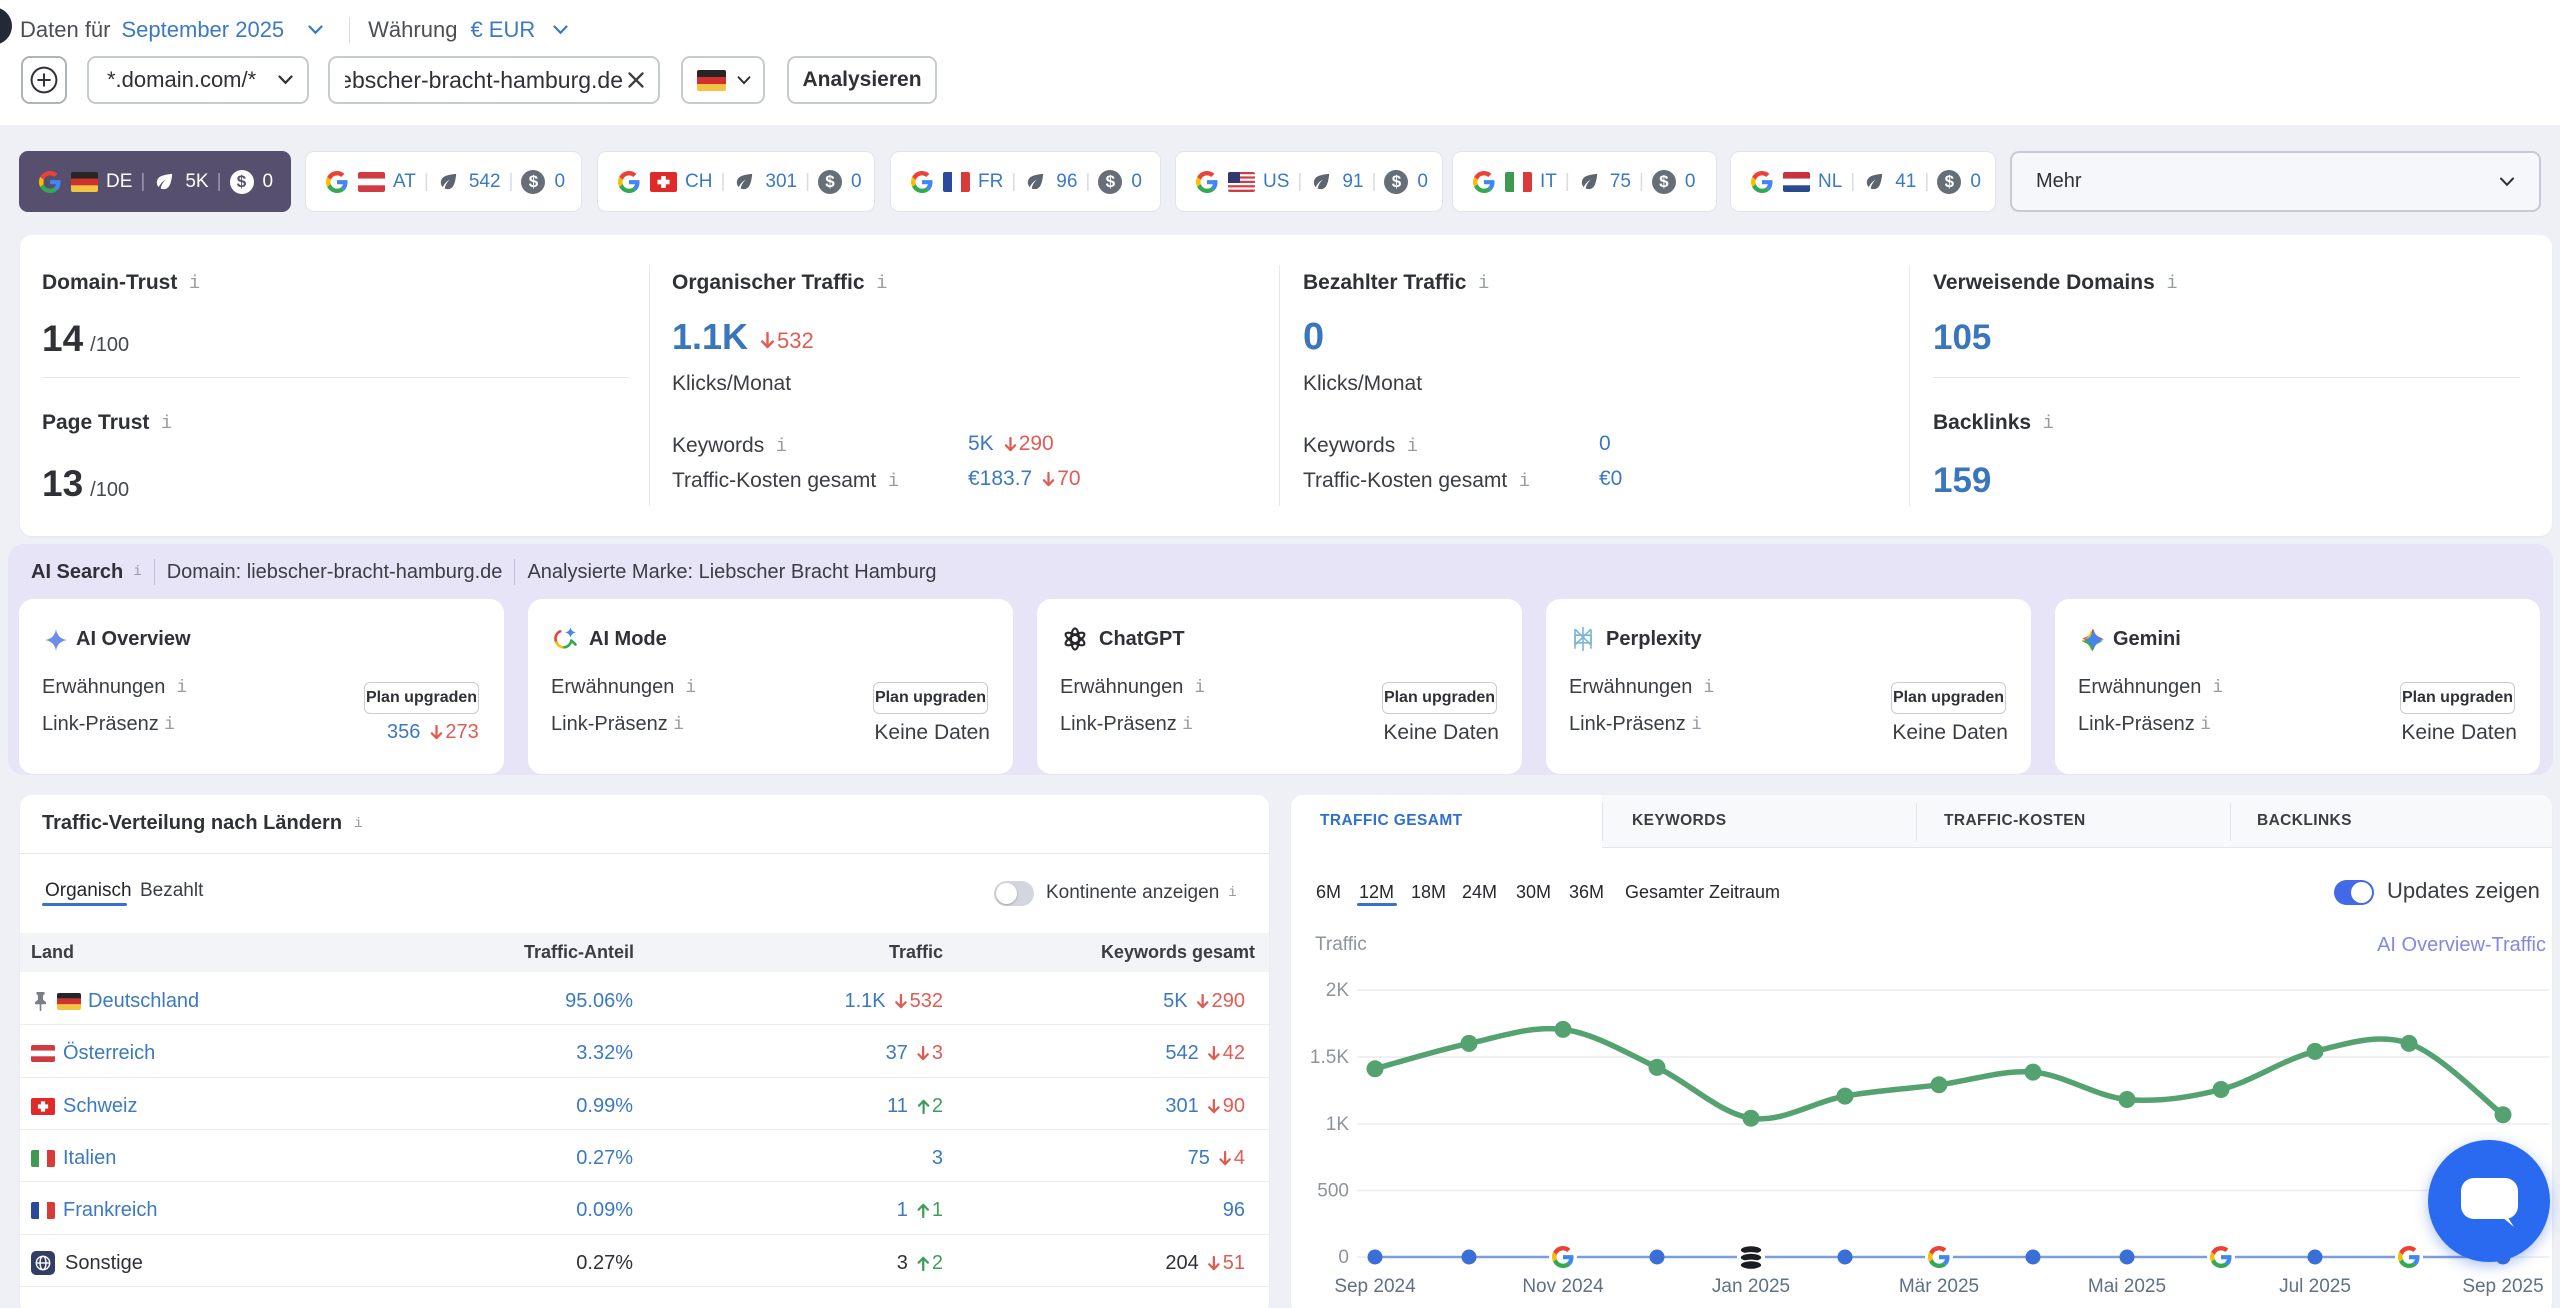 The width and height of the screenshot is (2560, 1308). I want to click on svg-text: Mai 2025, so click(2127, 1286).